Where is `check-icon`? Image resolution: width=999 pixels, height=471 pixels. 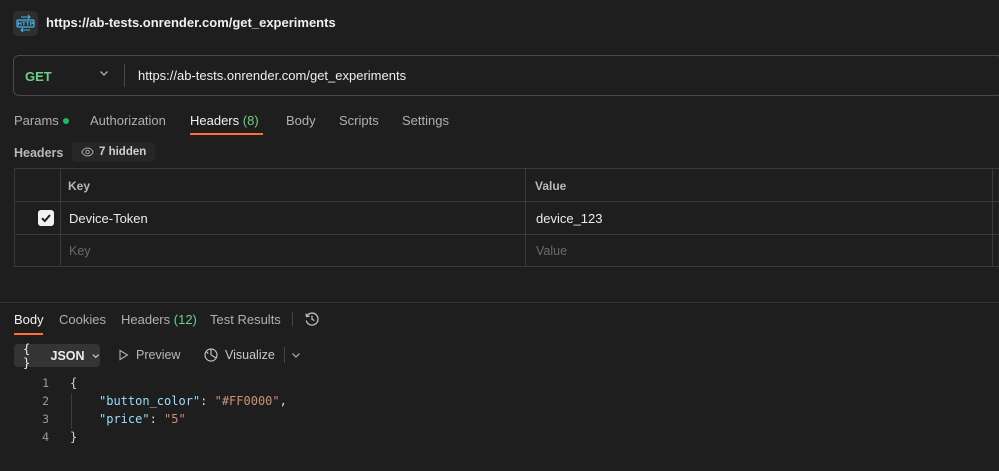 check-icon is located at coordinates (46, 218).